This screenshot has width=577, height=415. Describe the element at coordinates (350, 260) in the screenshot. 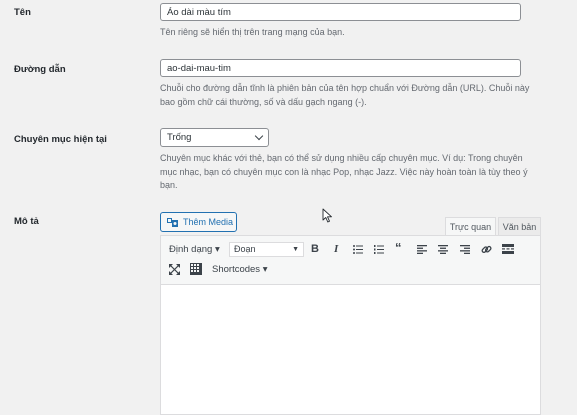

I see `editor-toolbar: Định dạng ▾ Đoạn ▼ B I “ Shortcodes ▾` at that location.